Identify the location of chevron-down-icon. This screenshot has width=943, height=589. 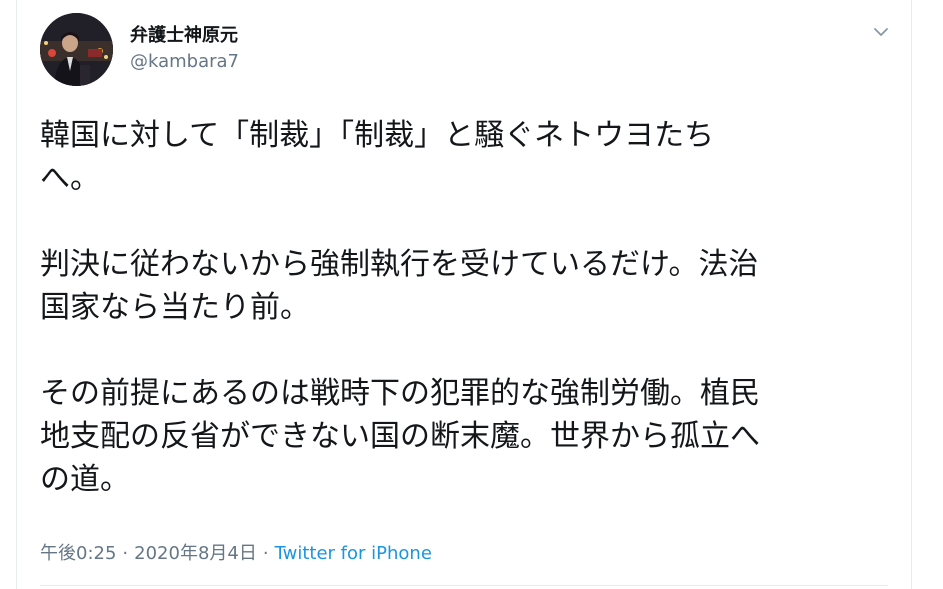
(881, 32).